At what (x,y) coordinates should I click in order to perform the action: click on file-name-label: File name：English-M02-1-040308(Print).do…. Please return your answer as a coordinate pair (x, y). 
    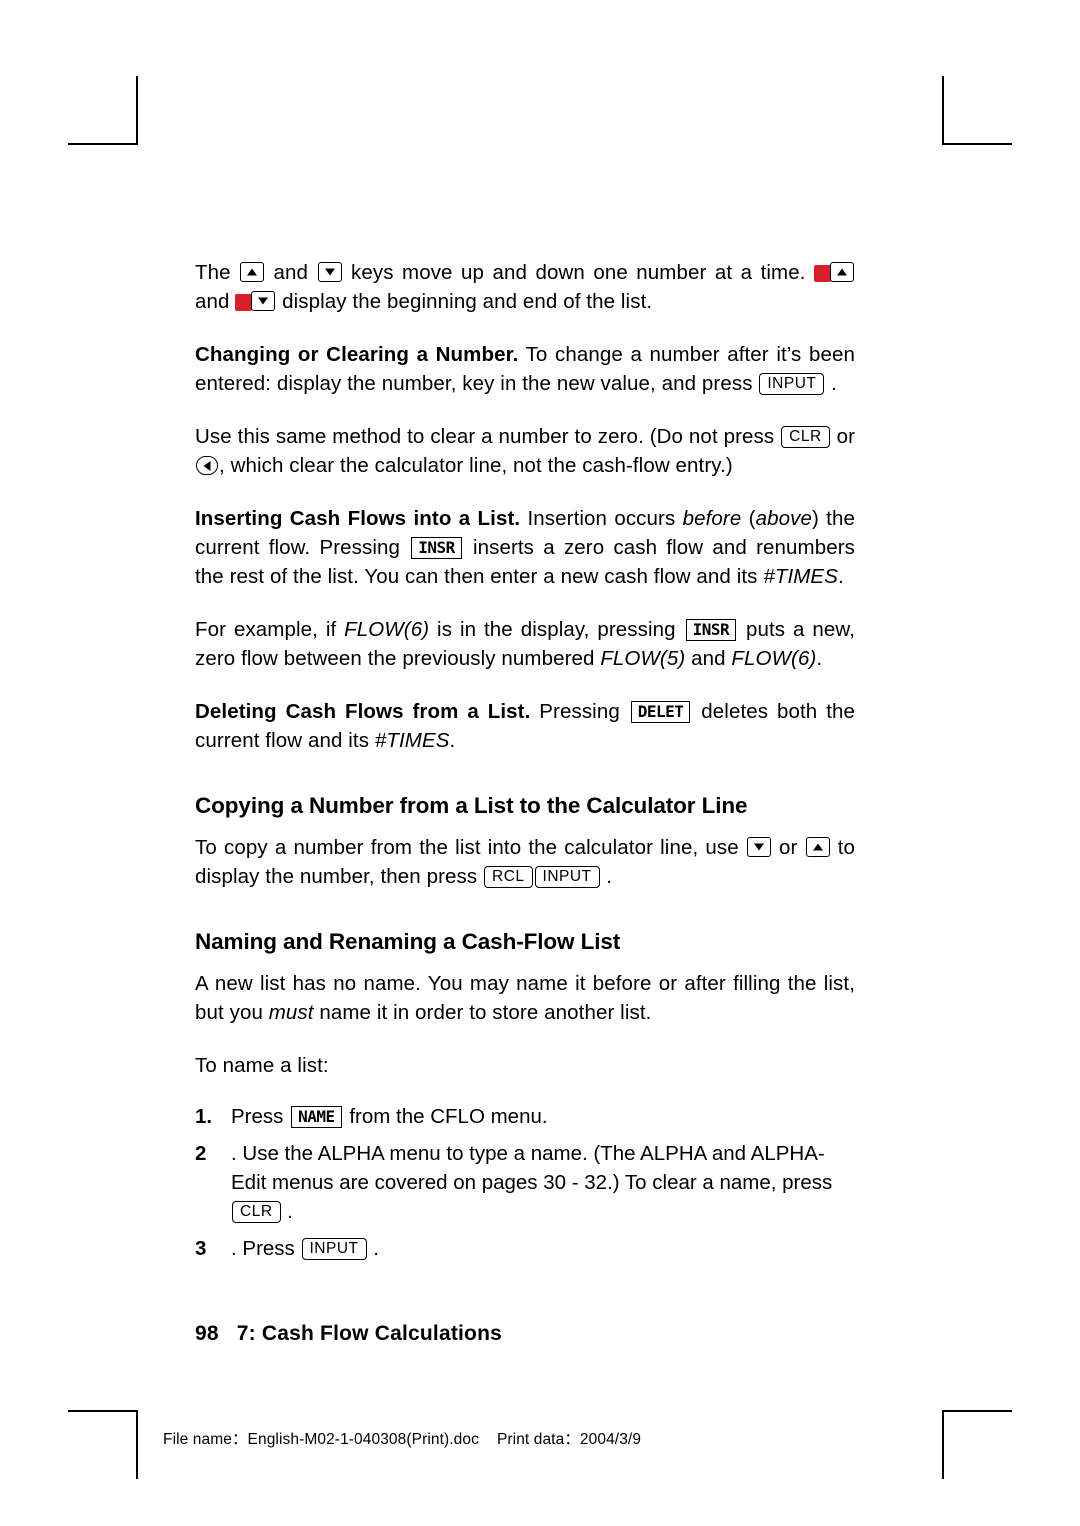
    Looking at the image, I should click on (321, 1439).